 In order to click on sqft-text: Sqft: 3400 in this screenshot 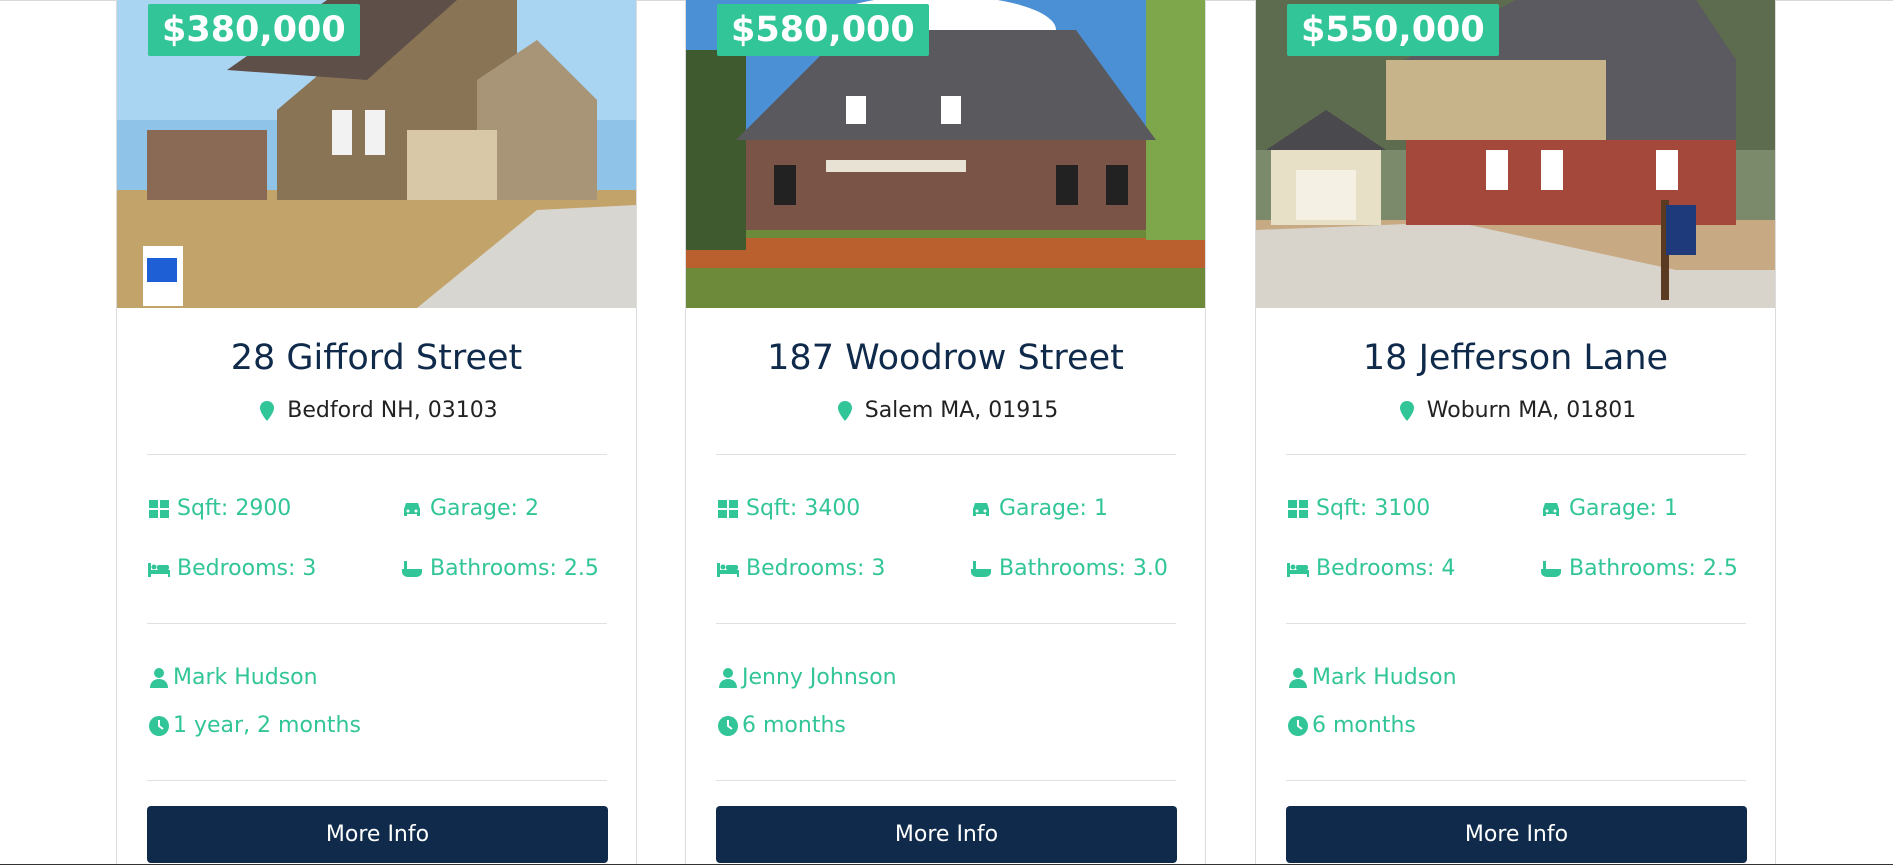, I will do `click(803, 508)`.